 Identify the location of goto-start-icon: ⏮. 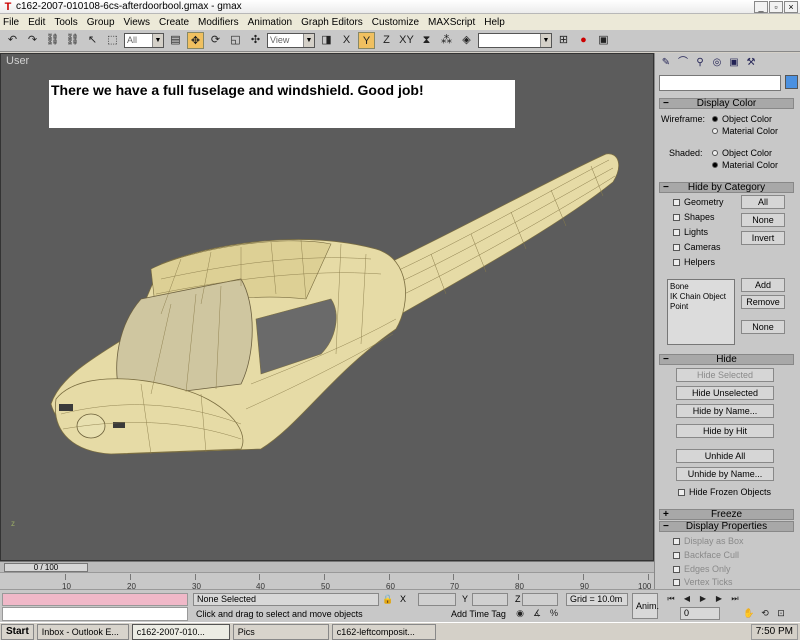
(671, 598).